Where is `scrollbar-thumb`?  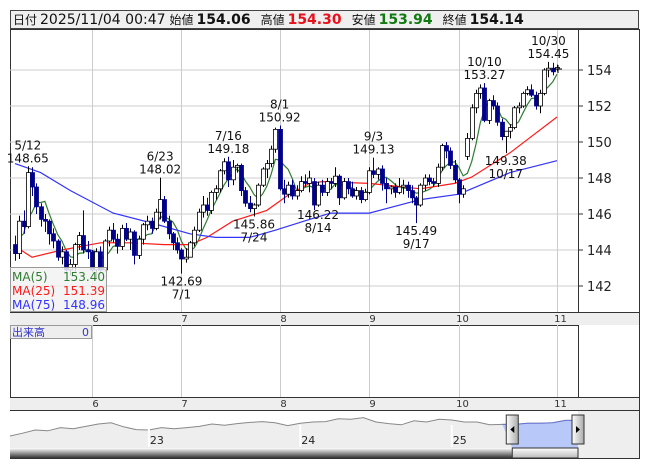 scrollbar-thumb is located at coordinates (545, 453).